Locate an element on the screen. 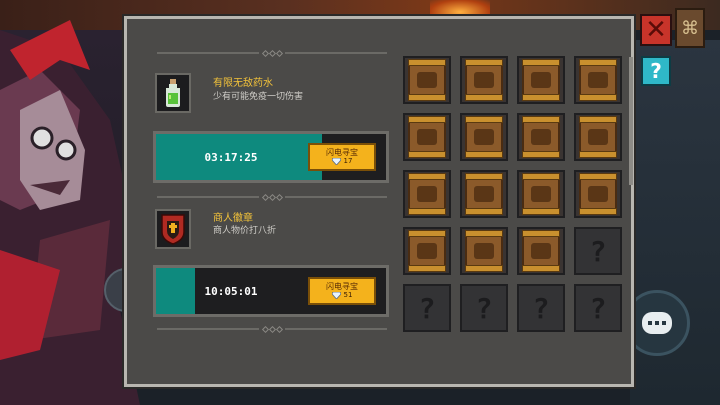 The height and width of the screenshot is (405, 720). cost-display: 17 is located at coordinates (342, 160).